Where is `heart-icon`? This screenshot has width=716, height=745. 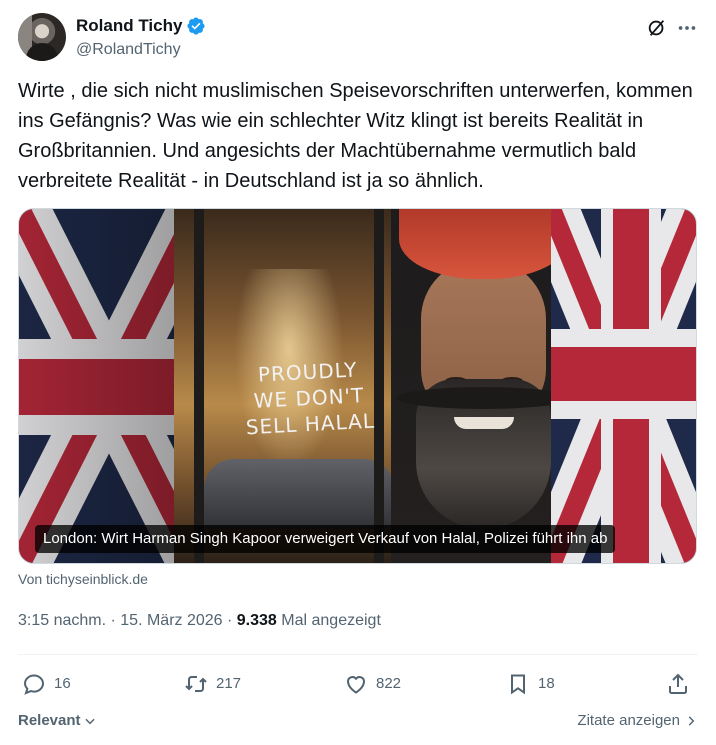 heart-icon is located at coordinates (356, 685).